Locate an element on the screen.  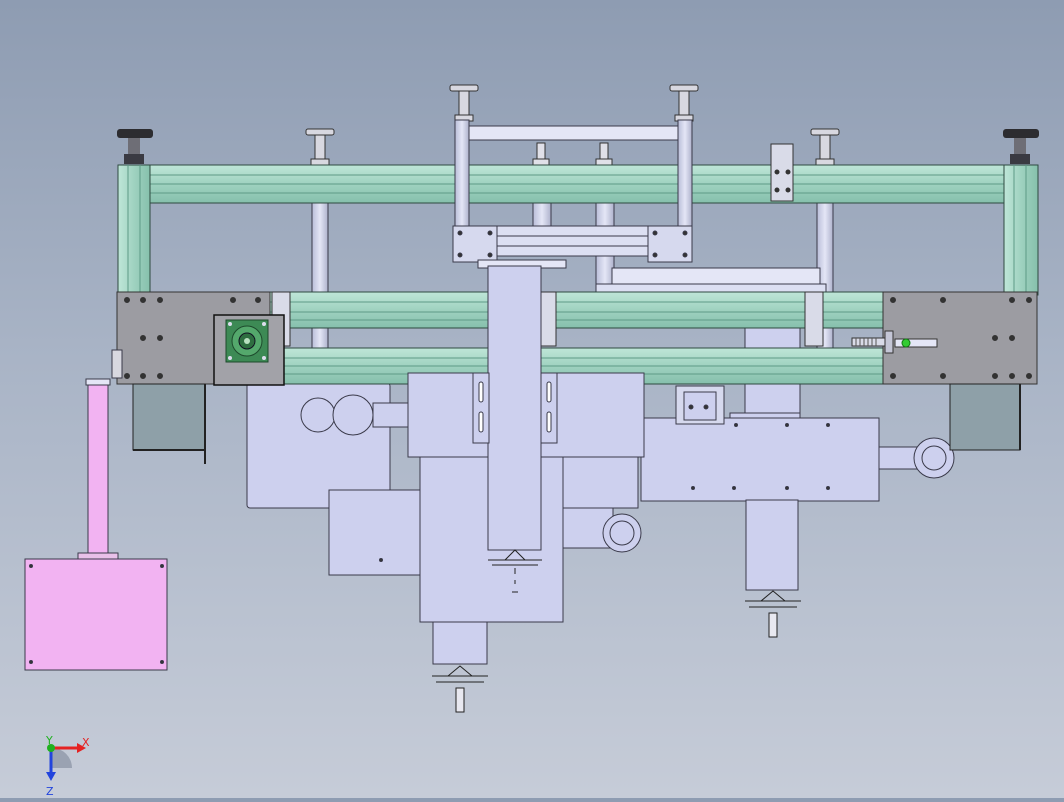
right-motor-block is located at coordinates (985, 417).